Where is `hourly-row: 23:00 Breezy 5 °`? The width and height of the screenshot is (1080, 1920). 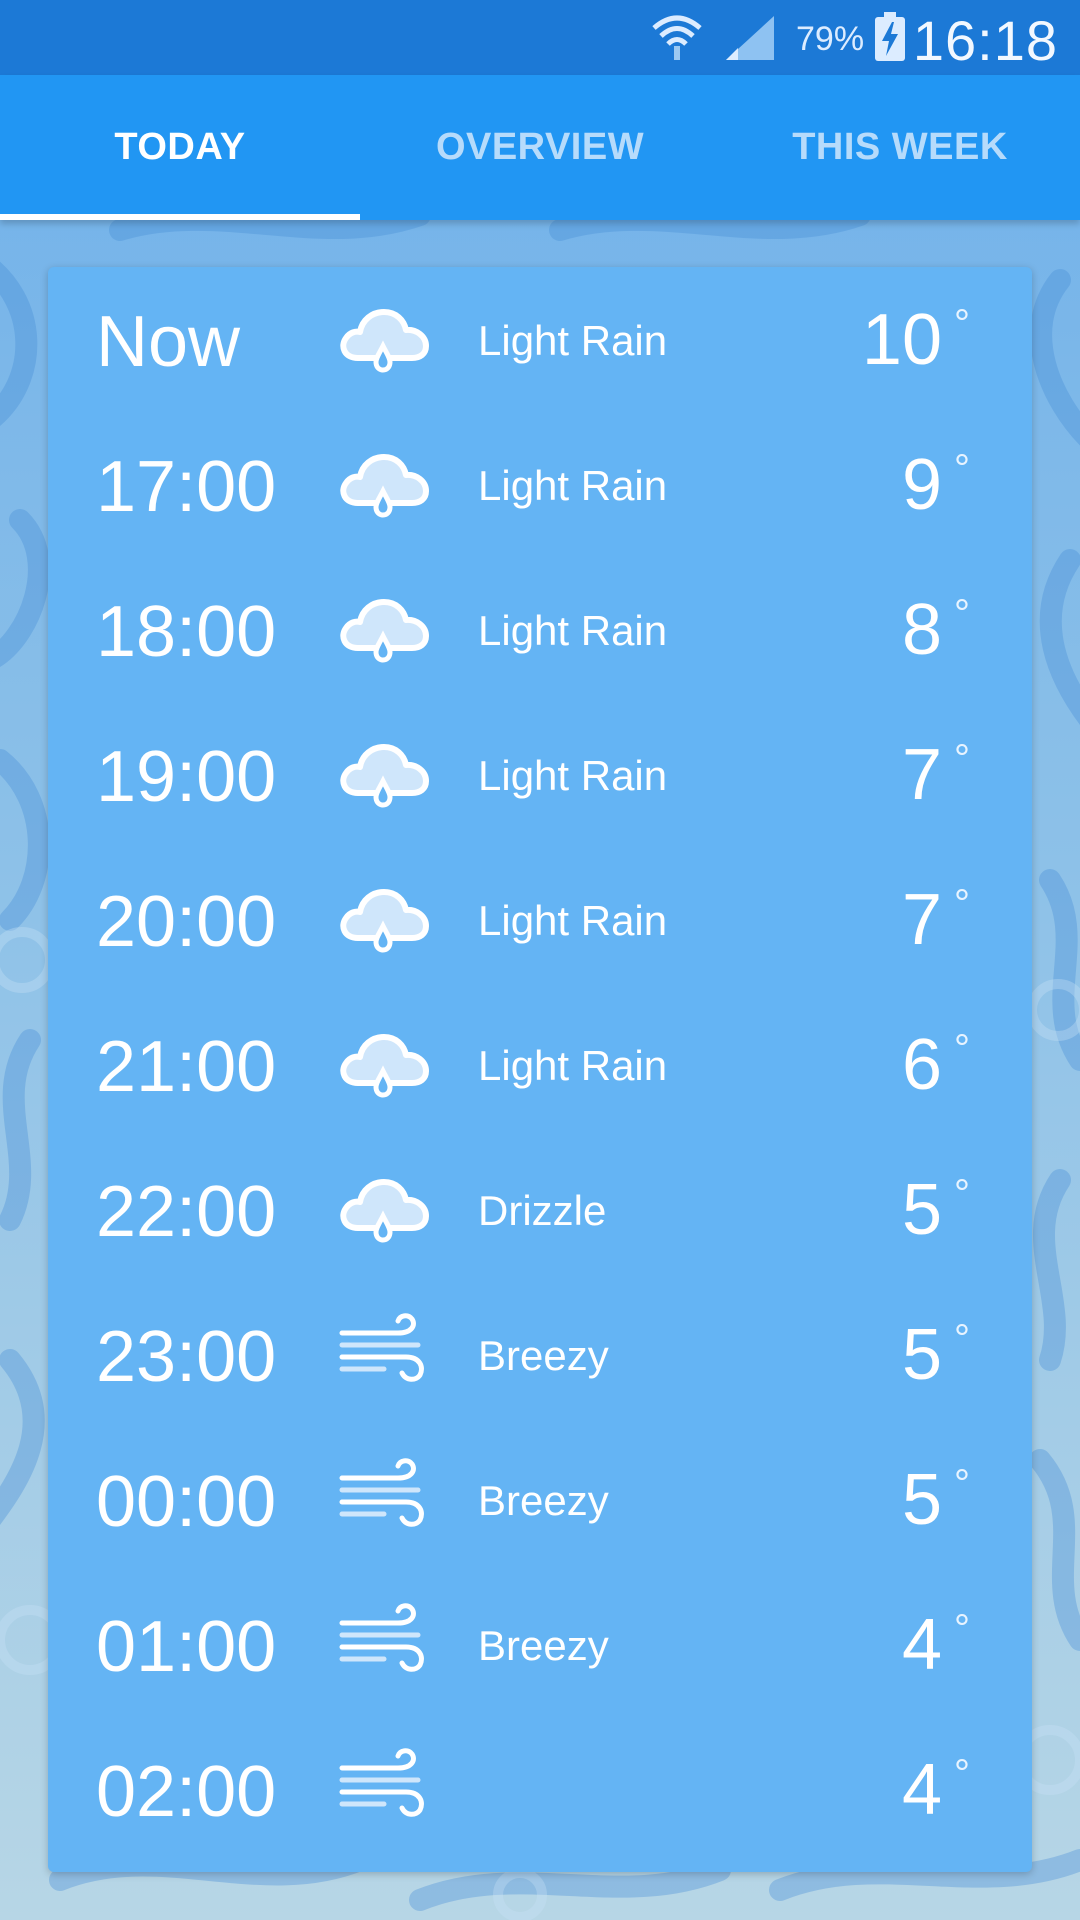 hourly-row: 23:00 Breezy 5 ° is located at coordinates (540, 1345).